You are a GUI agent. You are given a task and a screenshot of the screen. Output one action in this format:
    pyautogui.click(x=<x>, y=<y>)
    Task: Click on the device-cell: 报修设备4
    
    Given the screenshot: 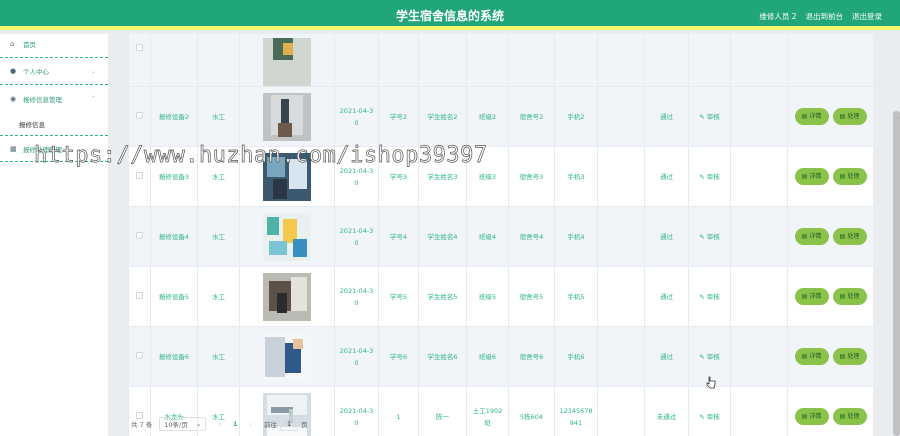 What is the action you would take?
    pyautogui.click(x=174, y=236)
    